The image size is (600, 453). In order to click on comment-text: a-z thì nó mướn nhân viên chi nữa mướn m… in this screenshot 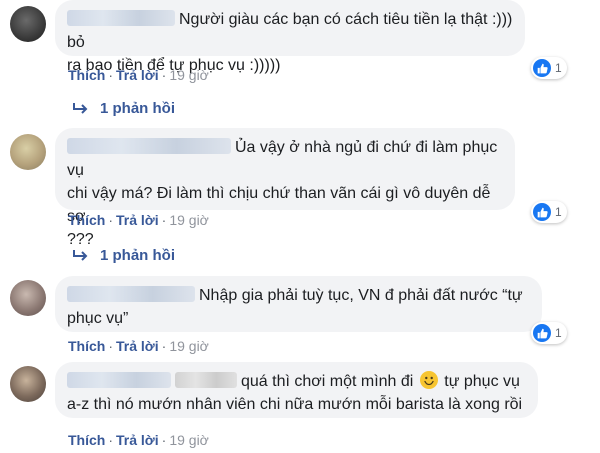, I will do `click(295, 404)`.